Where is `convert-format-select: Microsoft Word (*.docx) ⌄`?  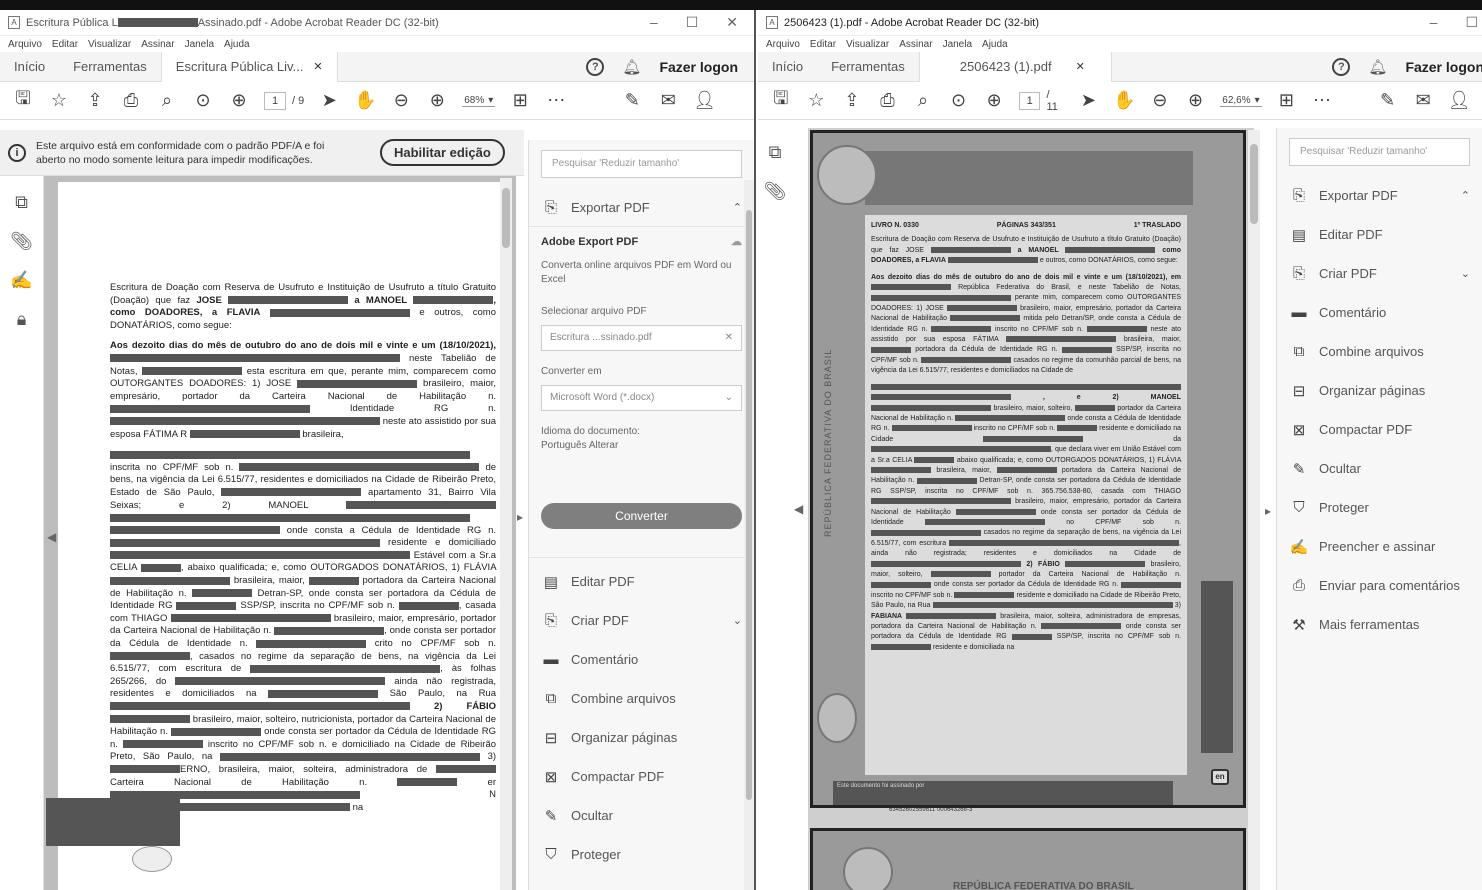 convert-format-select: Microsoft Word (*.docx) ⌄ is located at coordinates (641, 398).